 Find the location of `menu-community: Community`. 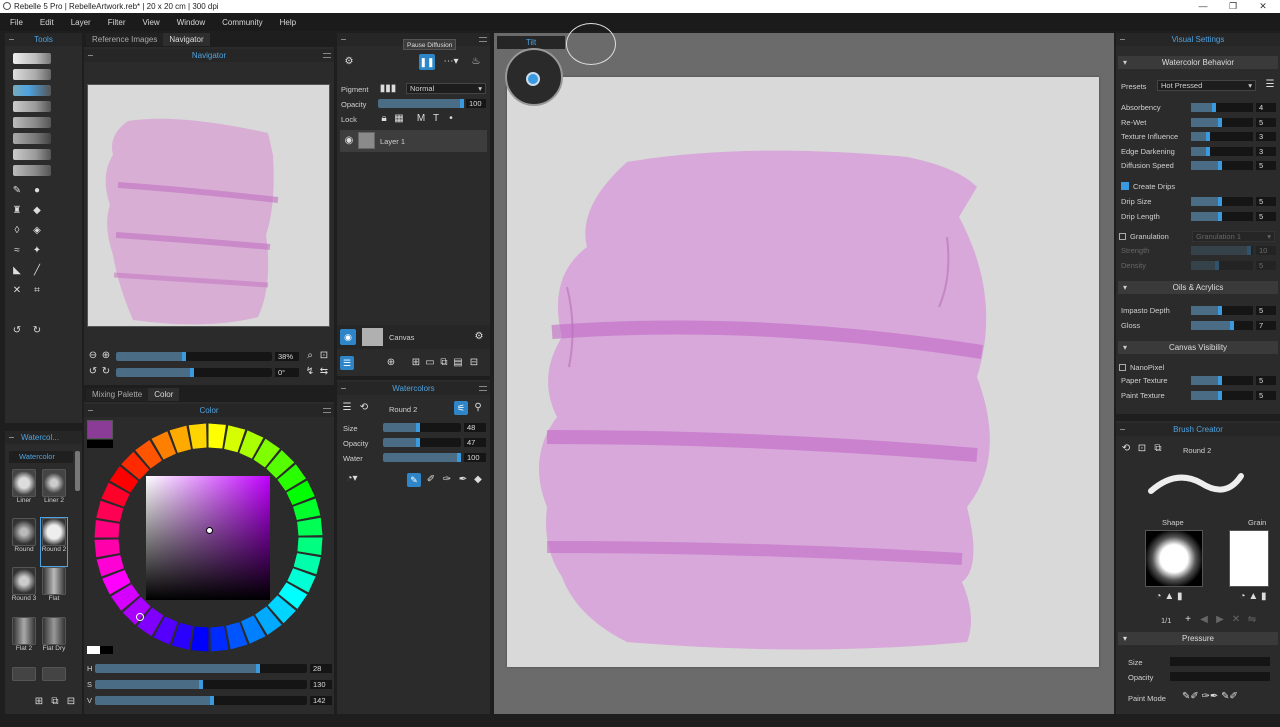

menu-community: Community is located at coordinates (242, 22).